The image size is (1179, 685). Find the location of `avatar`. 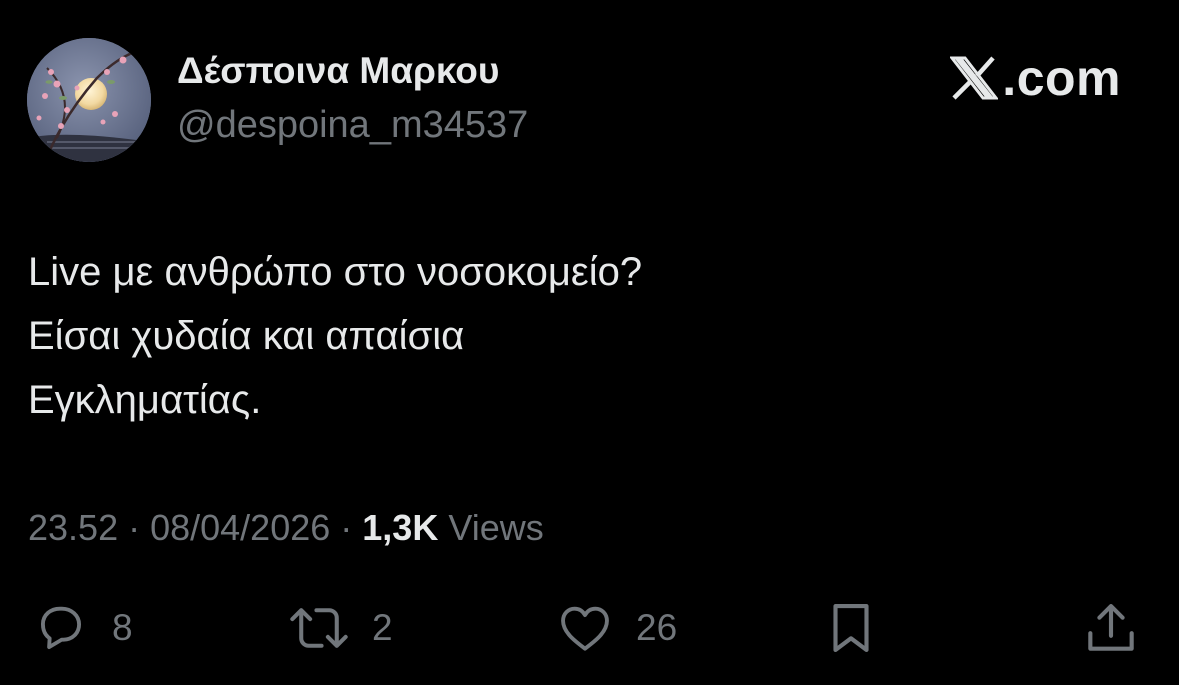

avatar is located at coordinates (89, 100).